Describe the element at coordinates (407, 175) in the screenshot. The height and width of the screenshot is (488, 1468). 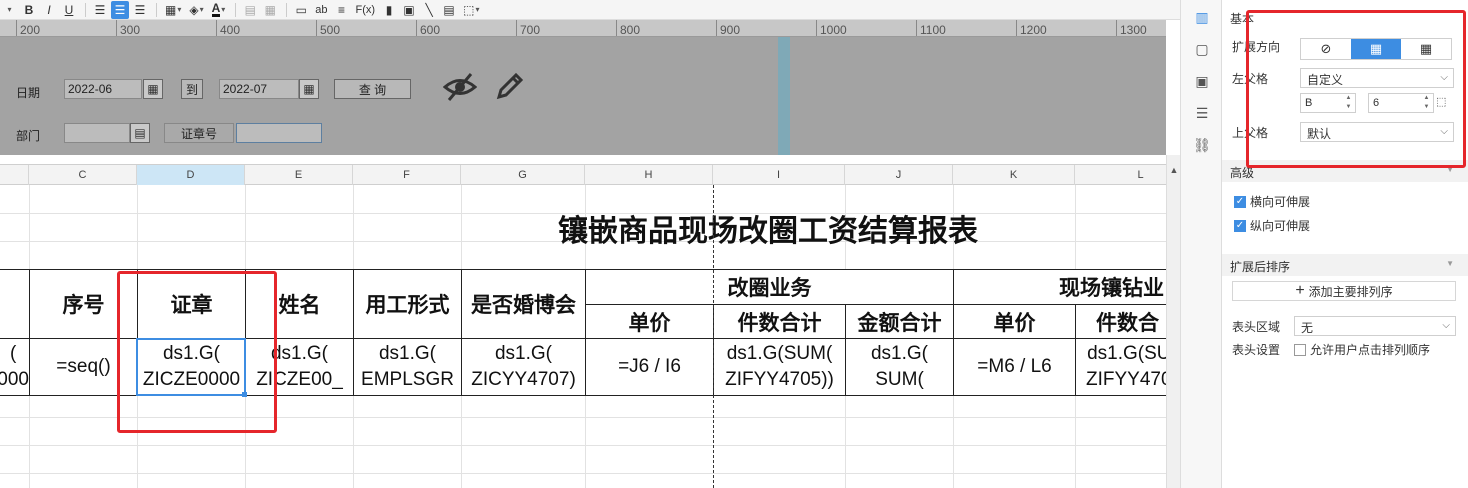
I see `column-header: F` at that location.